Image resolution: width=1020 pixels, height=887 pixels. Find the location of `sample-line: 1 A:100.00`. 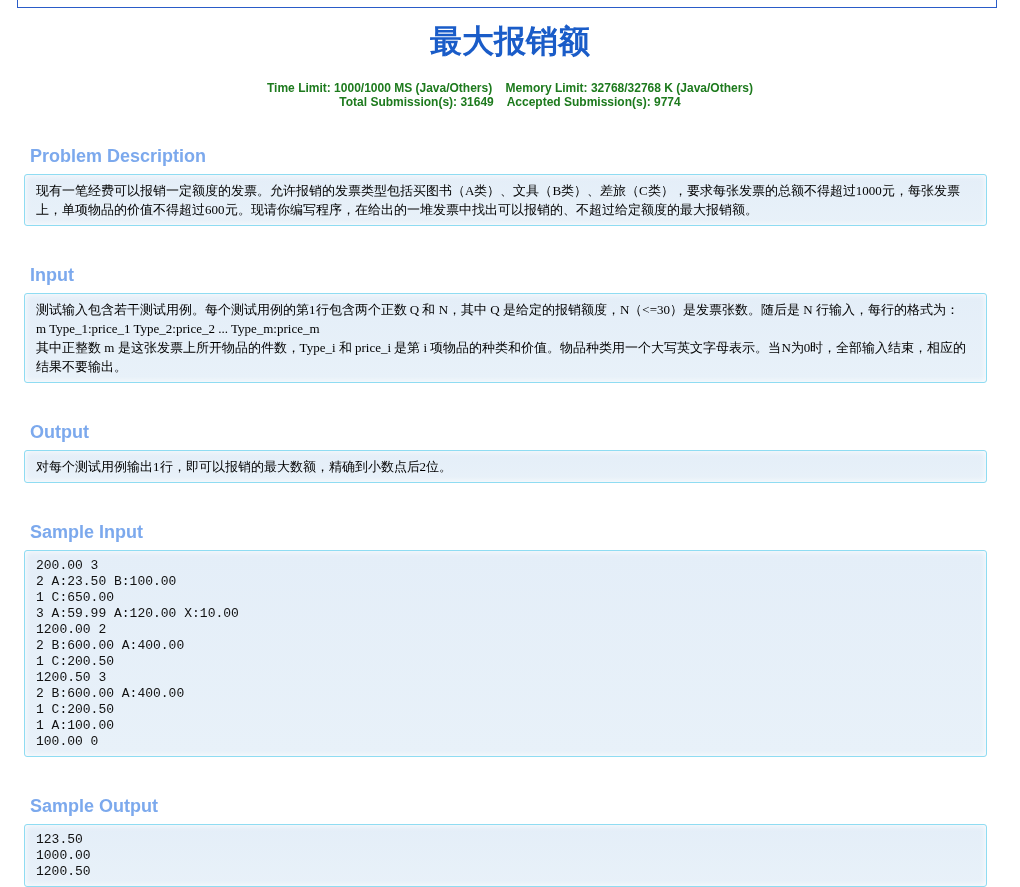

sample-line: 1 A:100.00 is located at coordinates (75, 726).